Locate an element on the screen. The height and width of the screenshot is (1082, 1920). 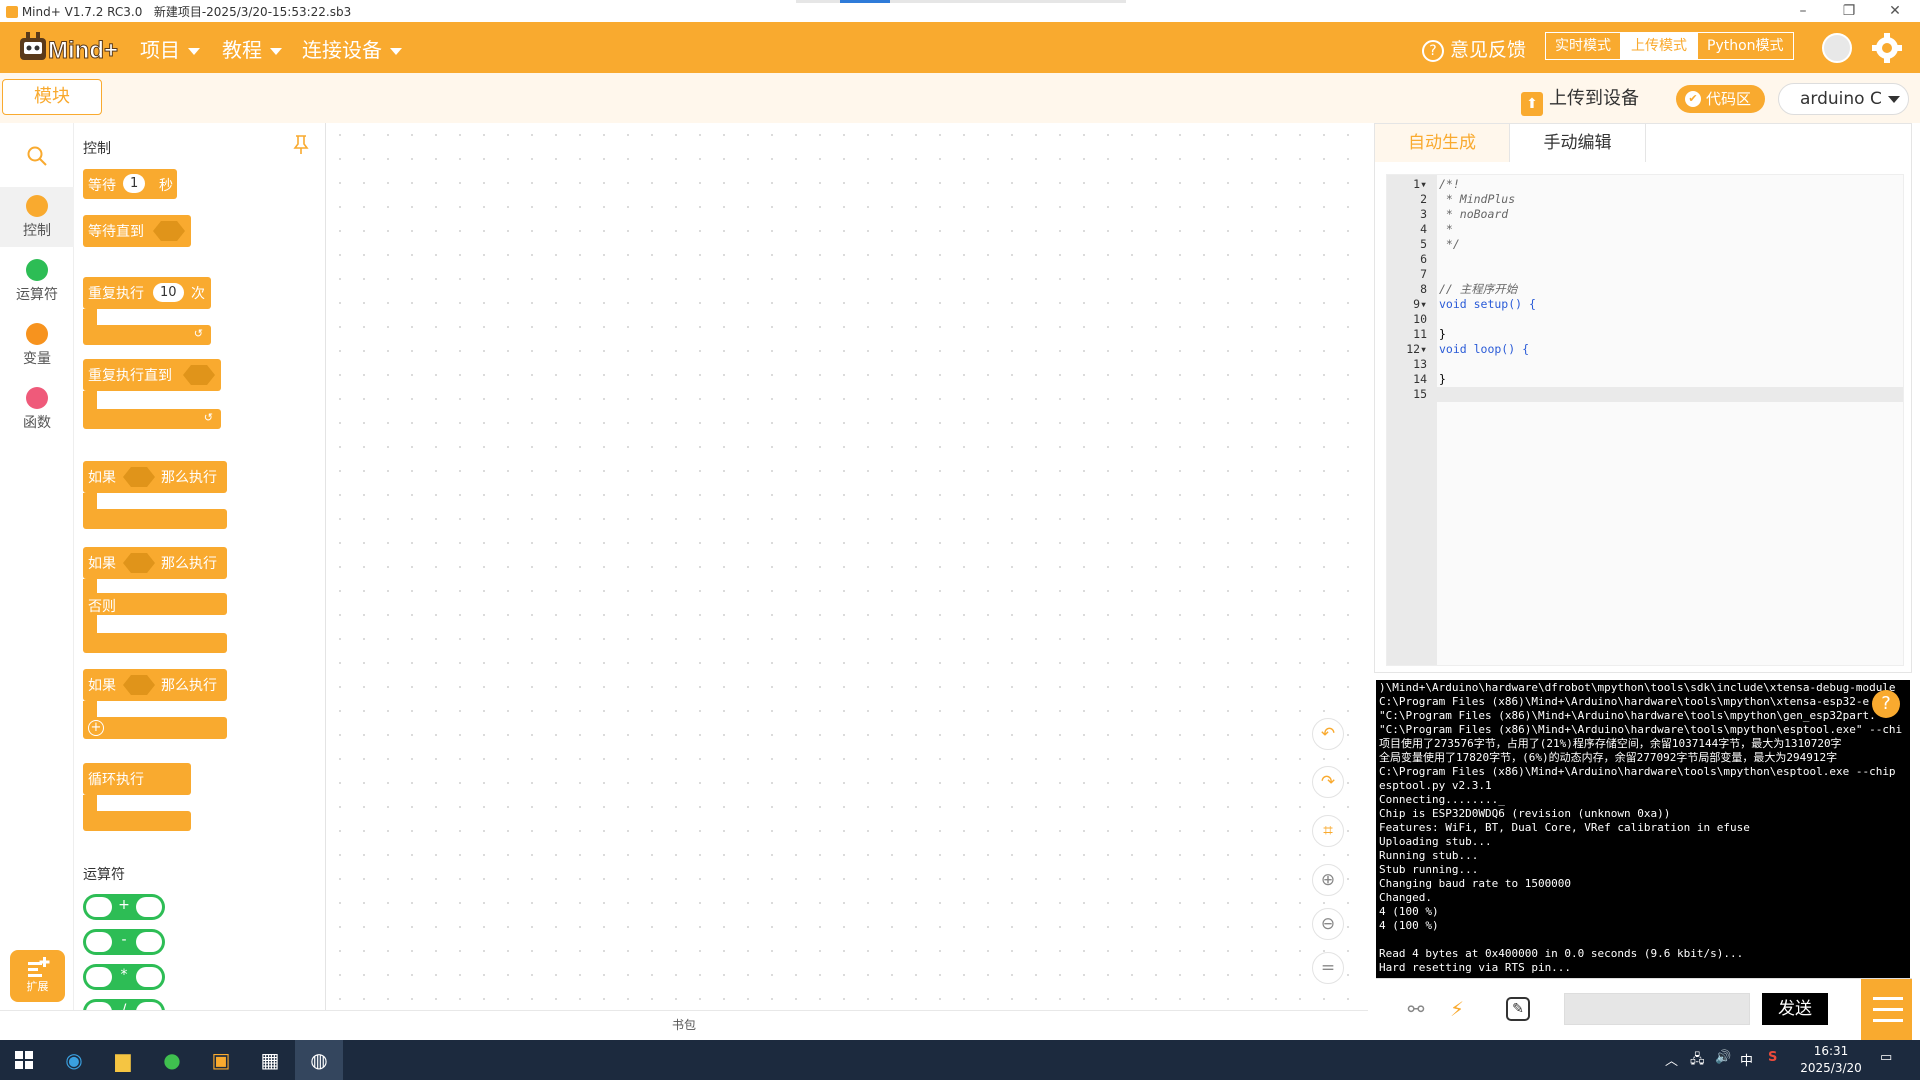
tab-blocks: 模块 is located at coordinates (52, 97).